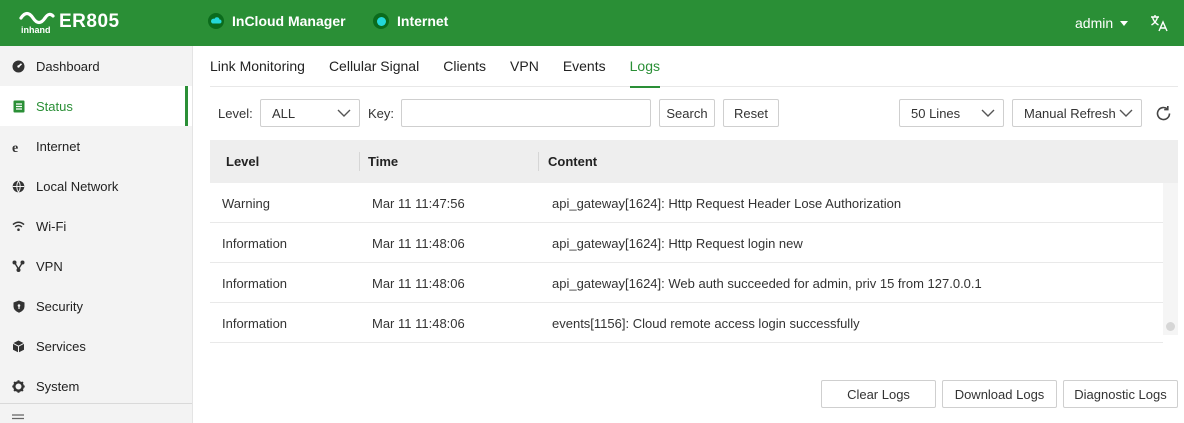 The image size is (1184, 423). I want to click on tab-events: Events, so click(584, 67).